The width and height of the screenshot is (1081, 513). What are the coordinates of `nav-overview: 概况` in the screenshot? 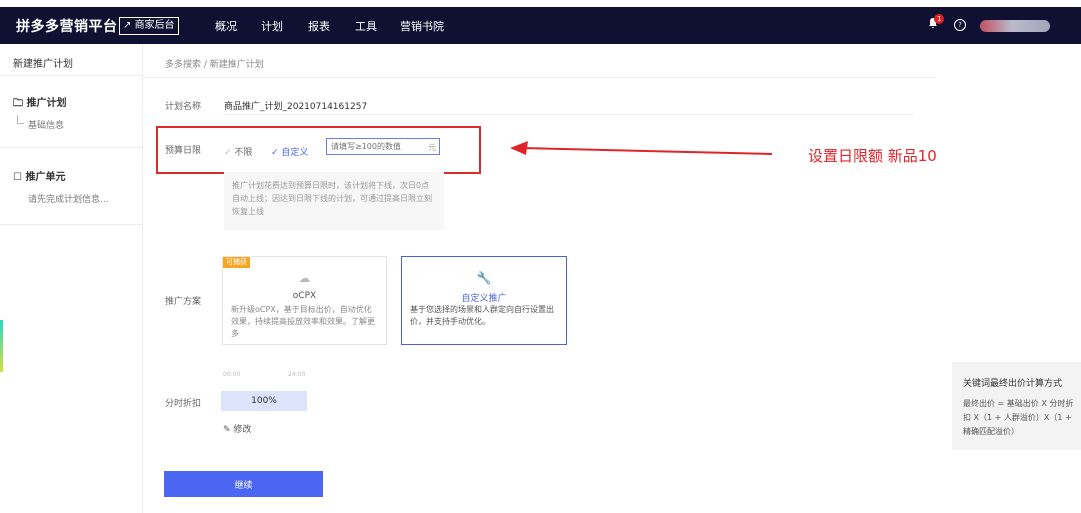 It's located at (226, 26).